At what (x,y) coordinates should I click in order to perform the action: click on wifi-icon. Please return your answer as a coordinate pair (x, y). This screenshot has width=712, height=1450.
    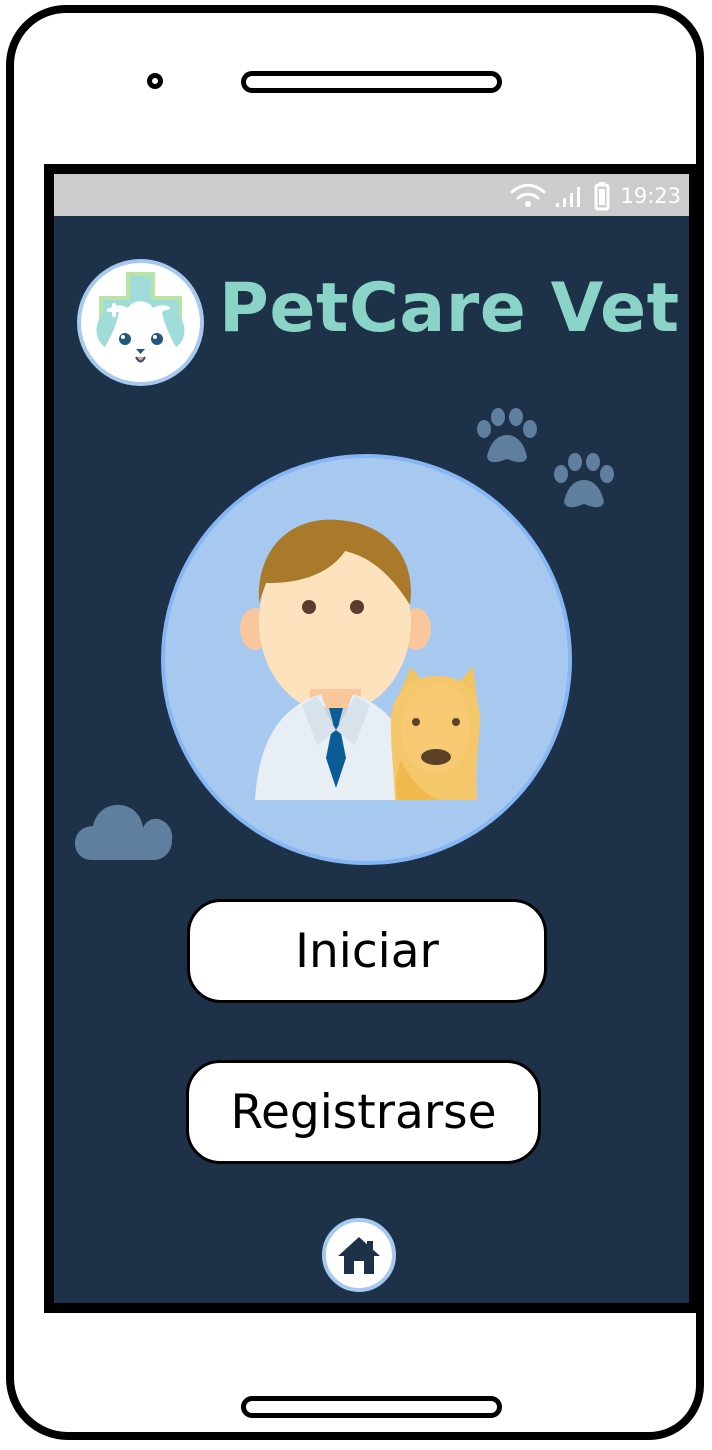
    Looking at the image, I should click on (528, 195).